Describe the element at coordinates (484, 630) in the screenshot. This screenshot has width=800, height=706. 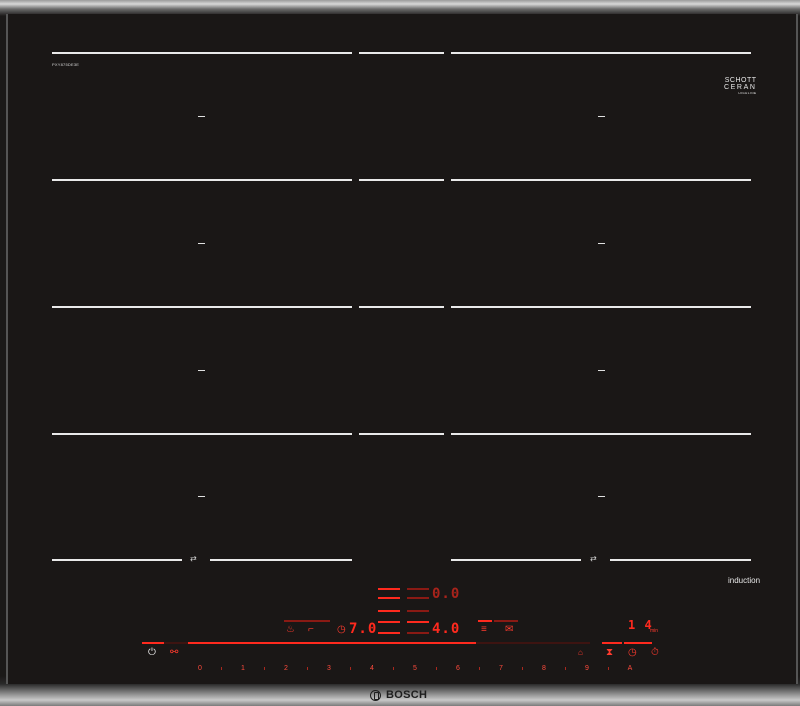
I see `menu-list-icon: ≡` at that location.